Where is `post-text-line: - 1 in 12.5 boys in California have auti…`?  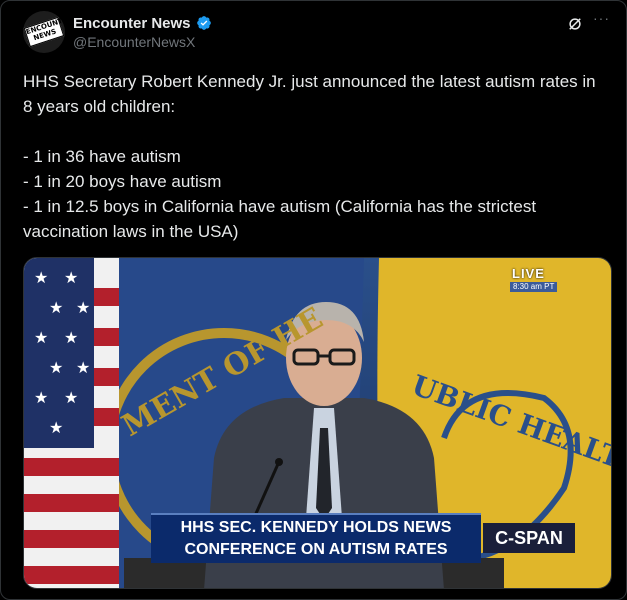 post-text-line: - 1 in 12.5 boys in California have auti… is located at coordinates (280, 219).